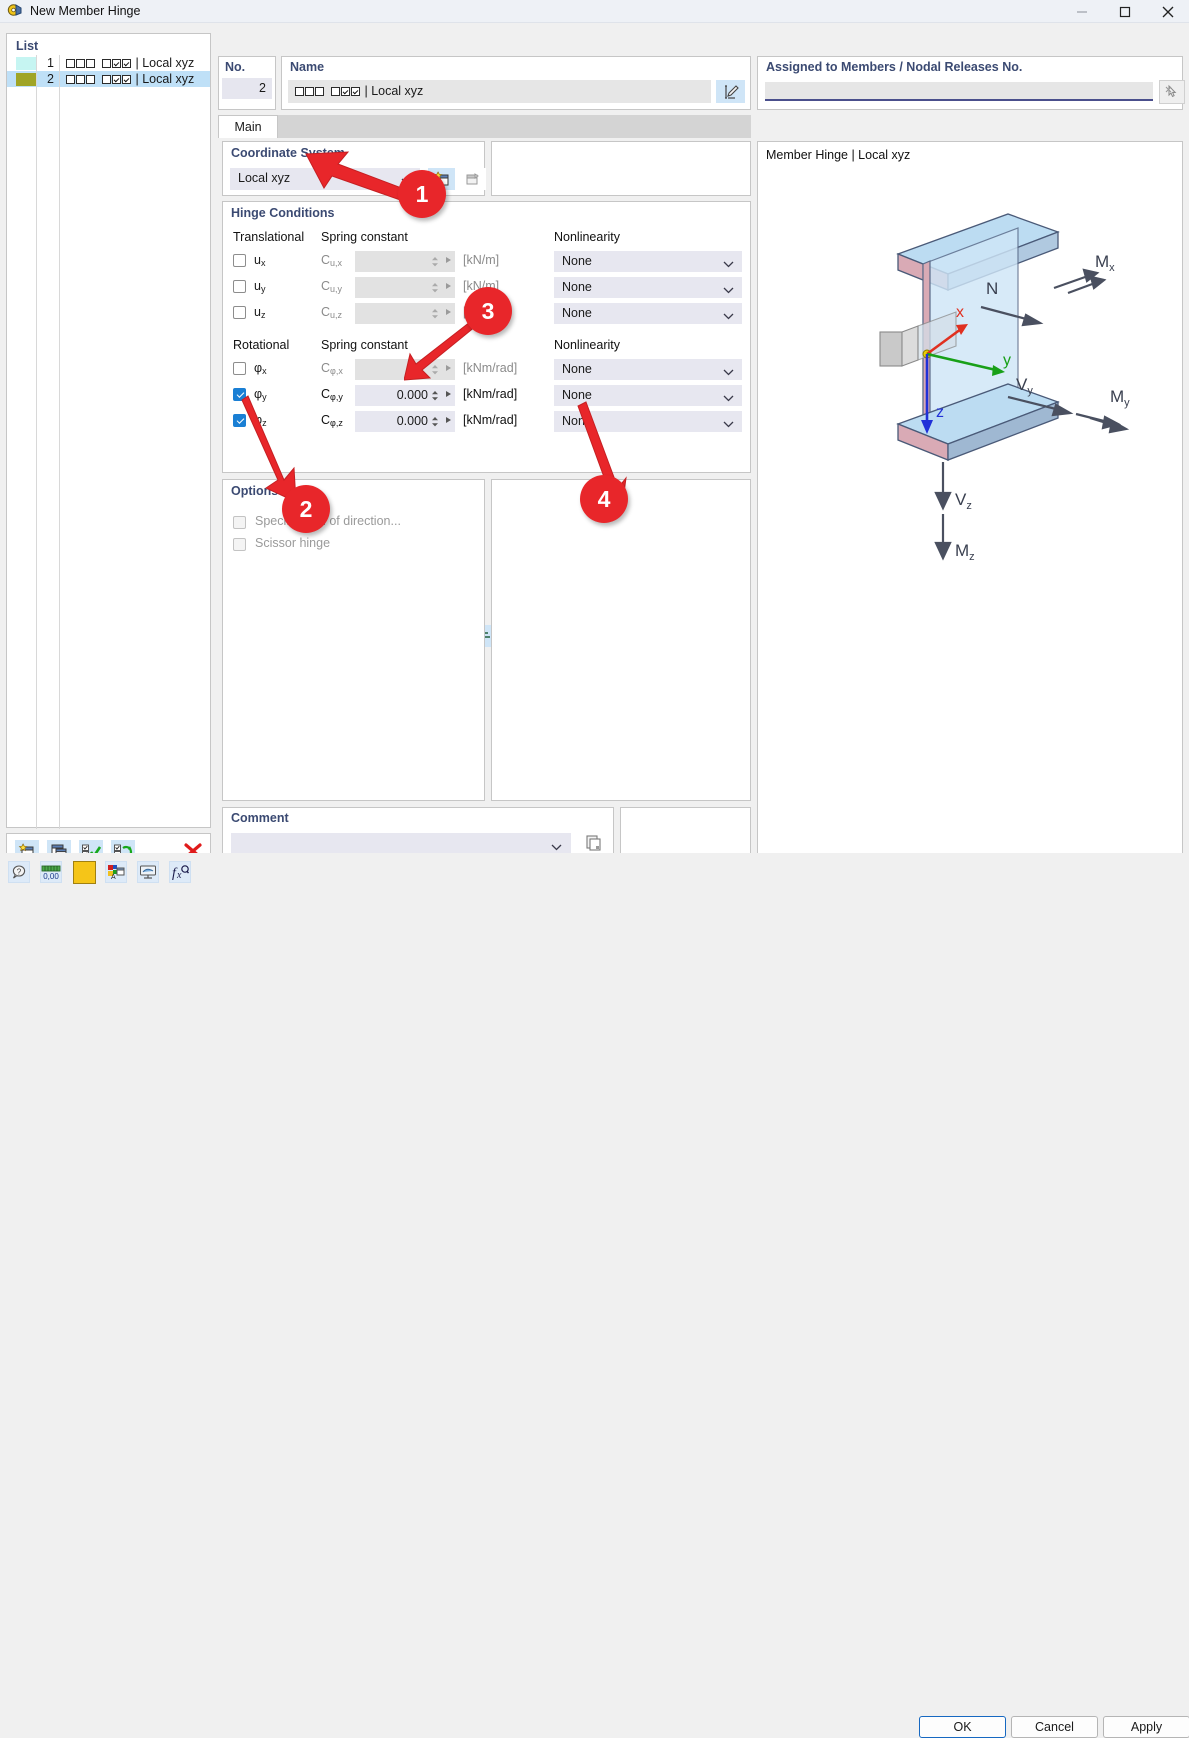 The image size is (1189, 1738). What do you see at coordinates (19, 872) in the screenshot?
I see `help-icon: ?` at bounding box center [19, 872].